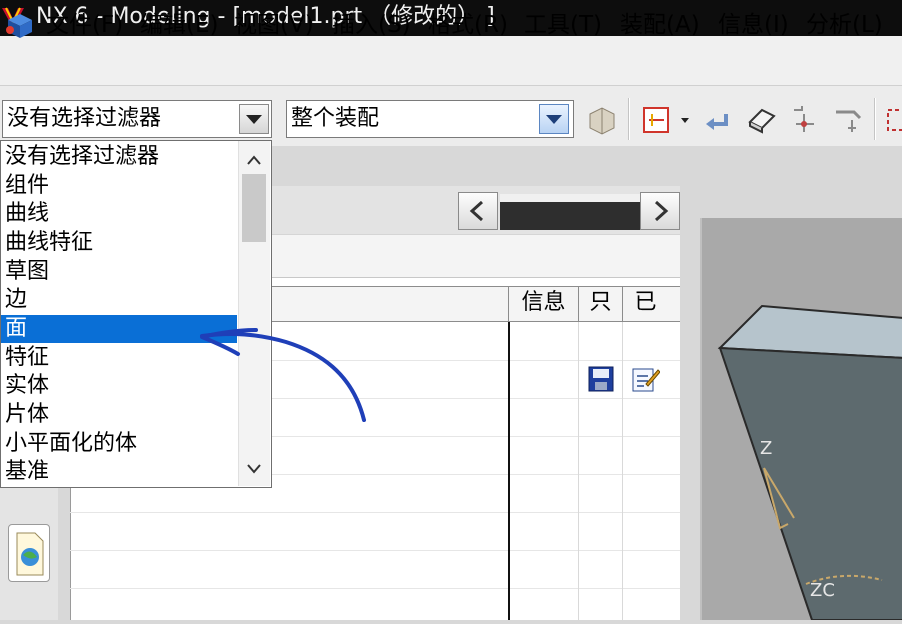 This screenshot has width=902, height=624. I want to click on menu-view: 视图(V), so click(274, 25).